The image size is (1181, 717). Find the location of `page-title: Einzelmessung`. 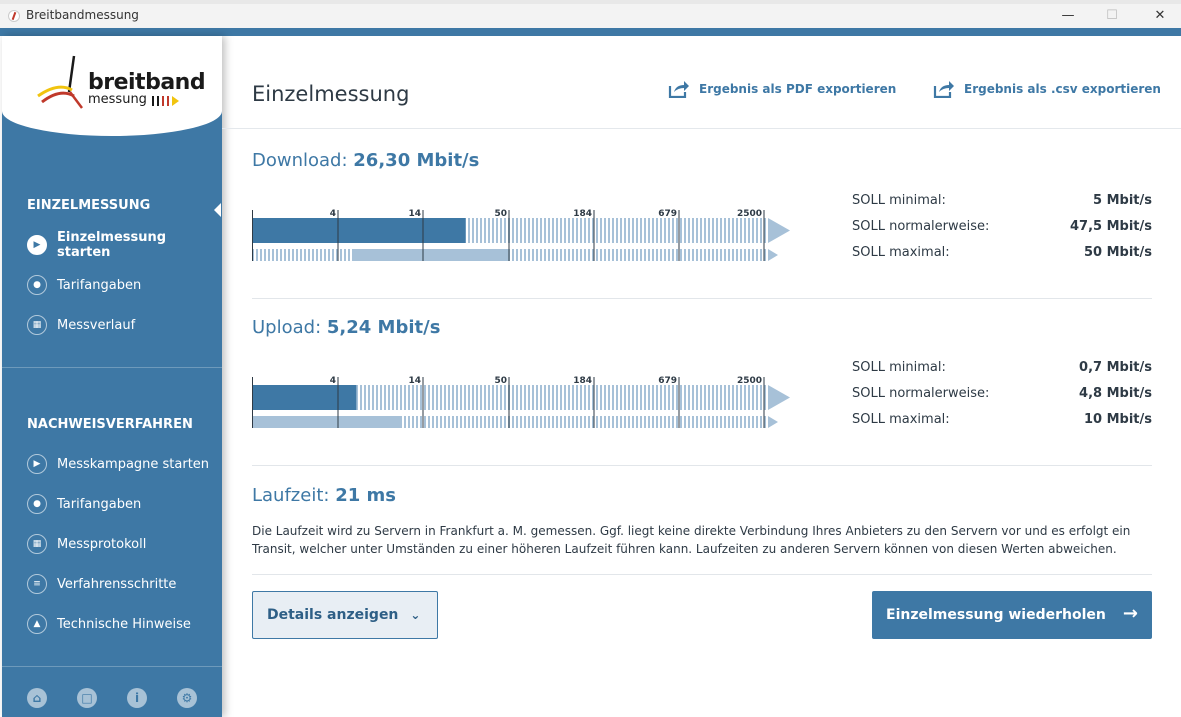

page-title: Einzelmessung is located at coordinates (331, 94).